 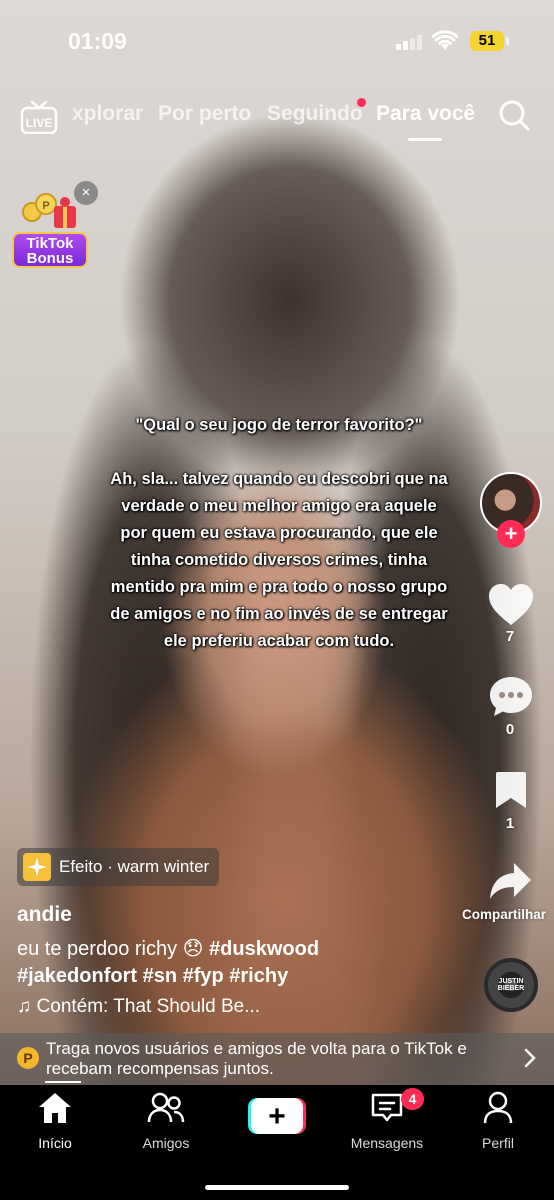 What do you see at coordinates (63, 1082) in the screenshot?
I see `video-progress-bar` at bounding box center [63, 1082].